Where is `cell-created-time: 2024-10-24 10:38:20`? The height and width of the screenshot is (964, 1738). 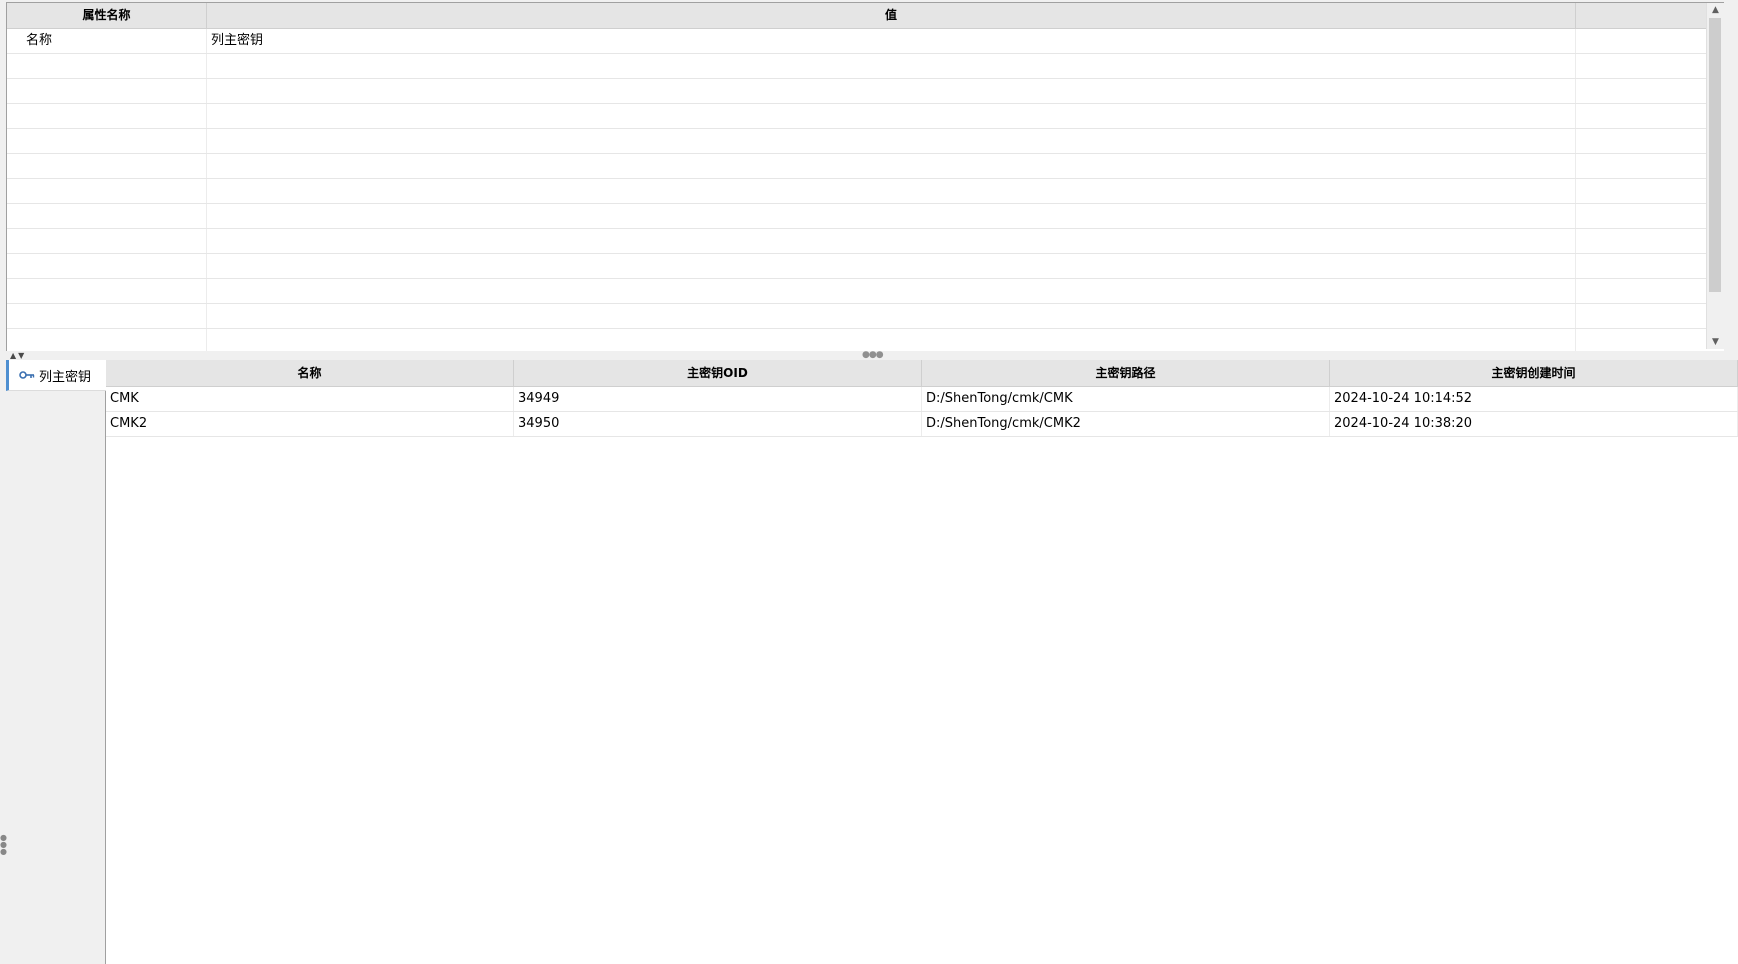
cell-created-time: 2024-10-24 10:38:20 is located at coordinates (1534, 424).